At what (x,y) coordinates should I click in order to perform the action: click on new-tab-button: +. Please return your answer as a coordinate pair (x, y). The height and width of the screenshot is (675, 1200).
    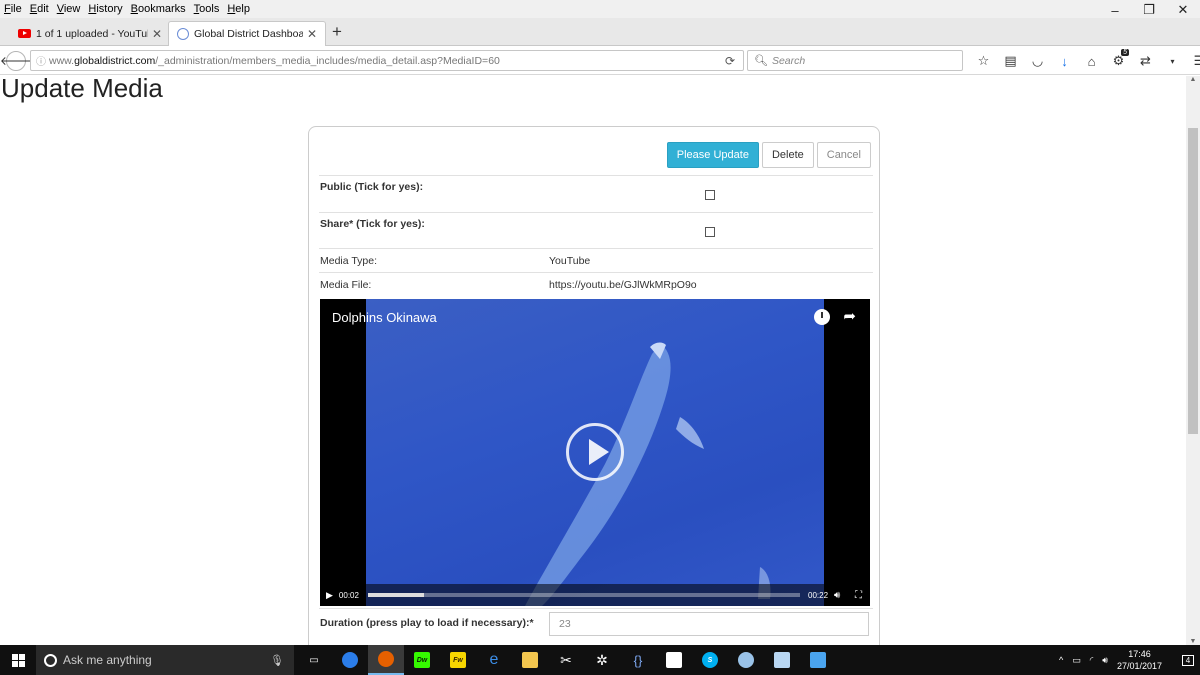
    Looking at the image, I should click on (337, 32).